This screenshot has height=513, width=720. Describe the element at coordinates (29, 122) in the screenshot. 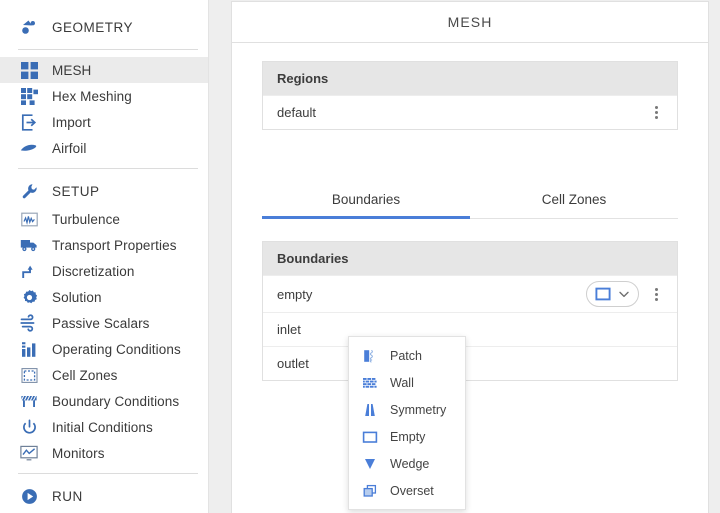

I see `import-icon` at that location.